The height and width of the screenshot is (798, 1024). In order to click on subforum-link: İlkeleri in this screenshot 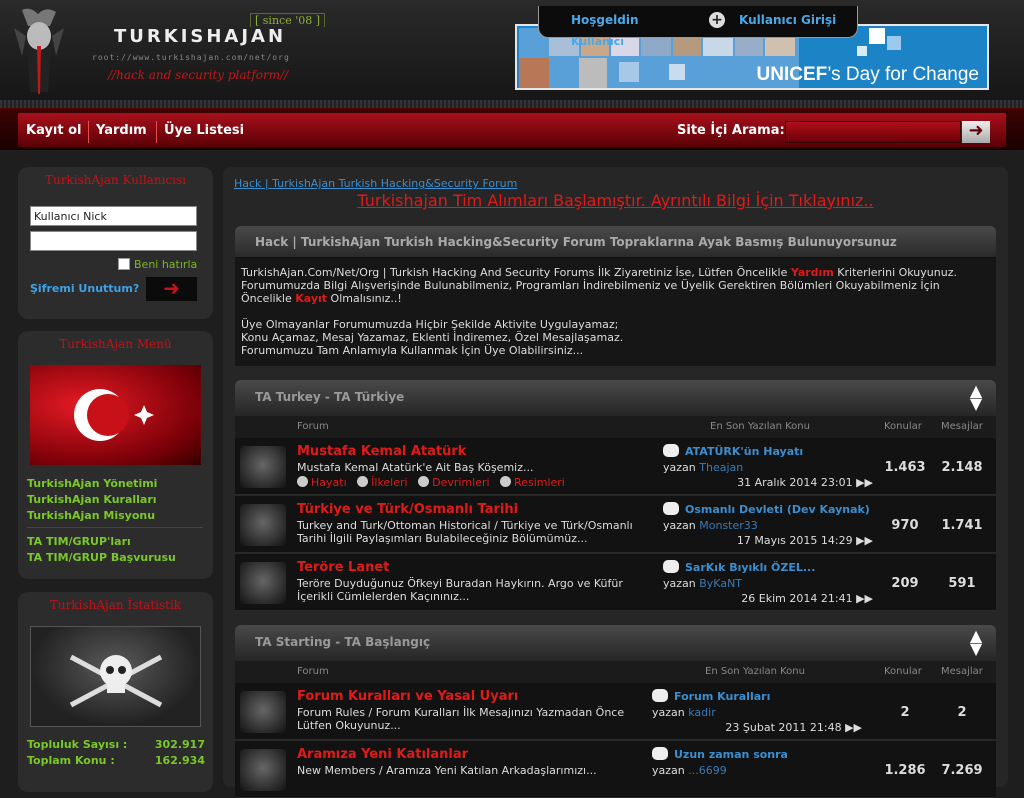, I will do `click(389, 482)`.